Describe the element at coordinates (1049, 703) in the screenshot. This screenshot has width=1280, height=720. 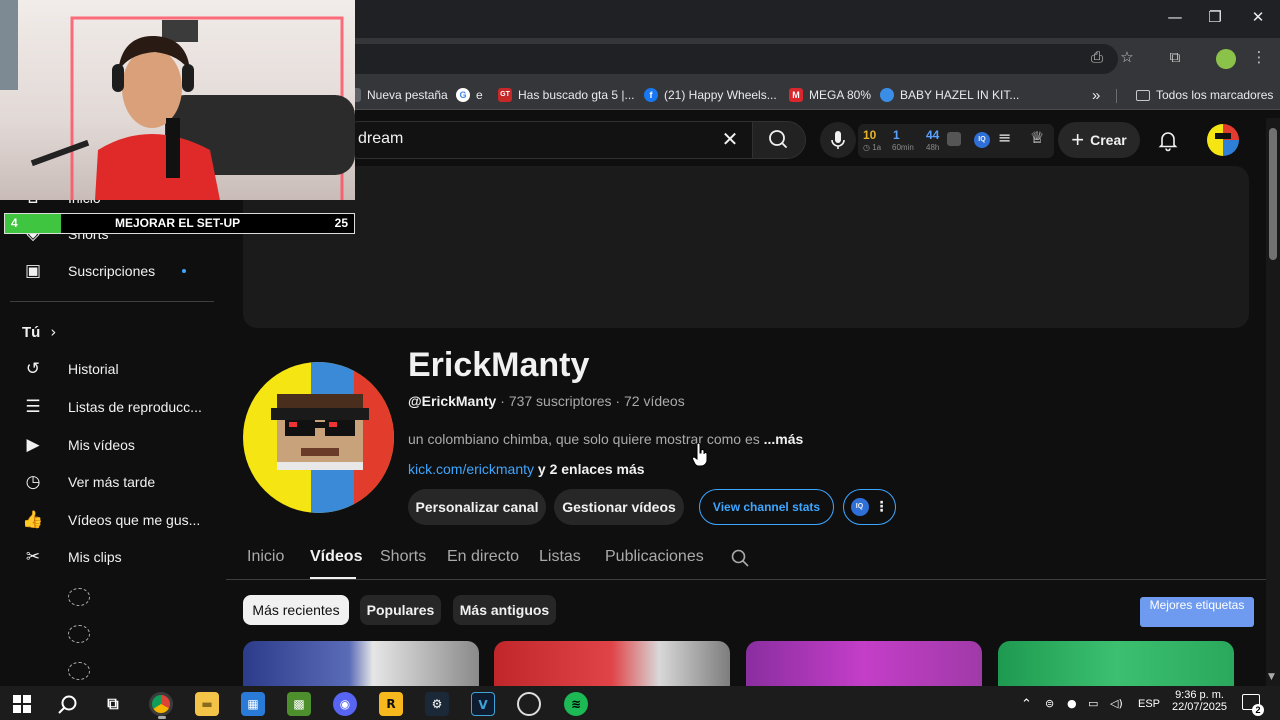
I see `tray-meet-icon: ⊜` at that location.